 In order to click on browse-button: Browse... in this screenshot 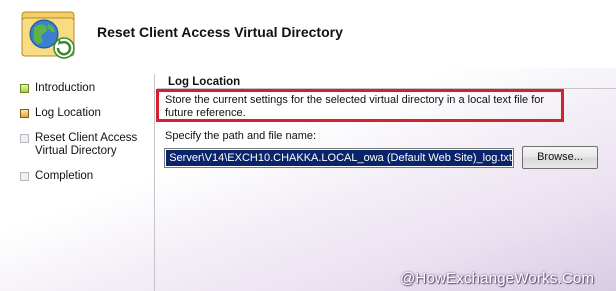, I will do `click(560, 157)`.